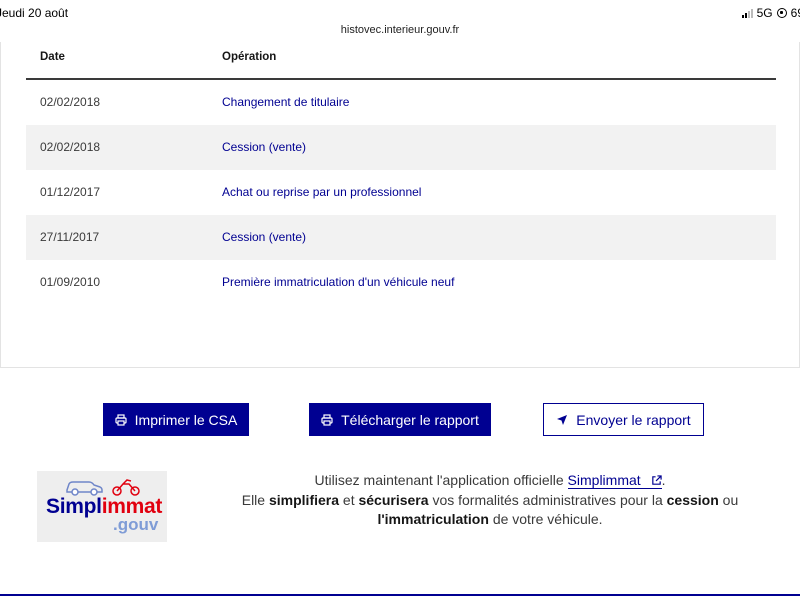  Describe the element at coordinates (795, 13) in the screenshot. I see `battery-level: 69` at that location.